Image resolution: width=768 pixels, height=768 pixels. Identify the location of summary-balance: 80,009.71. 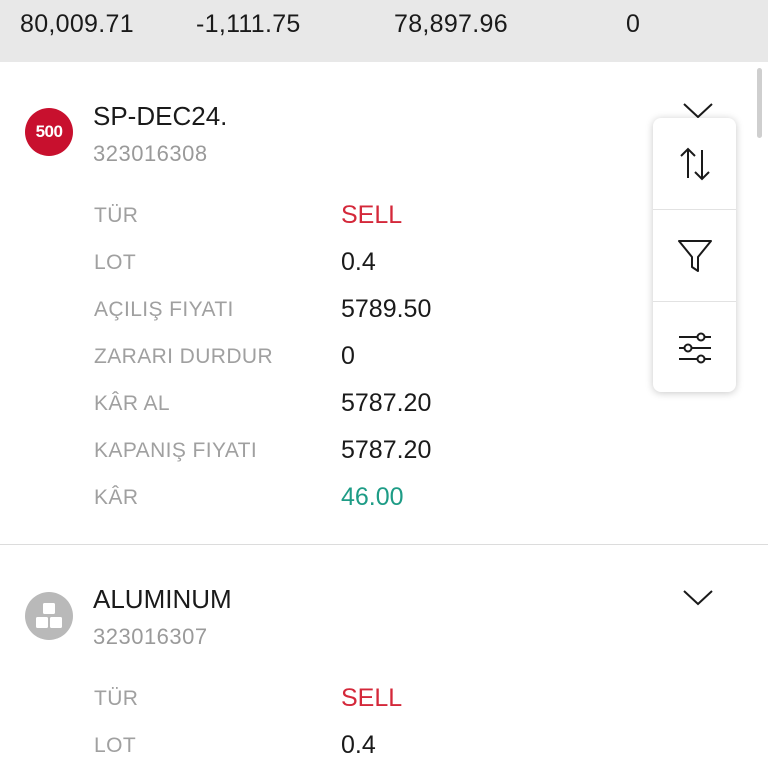
(77, 24).